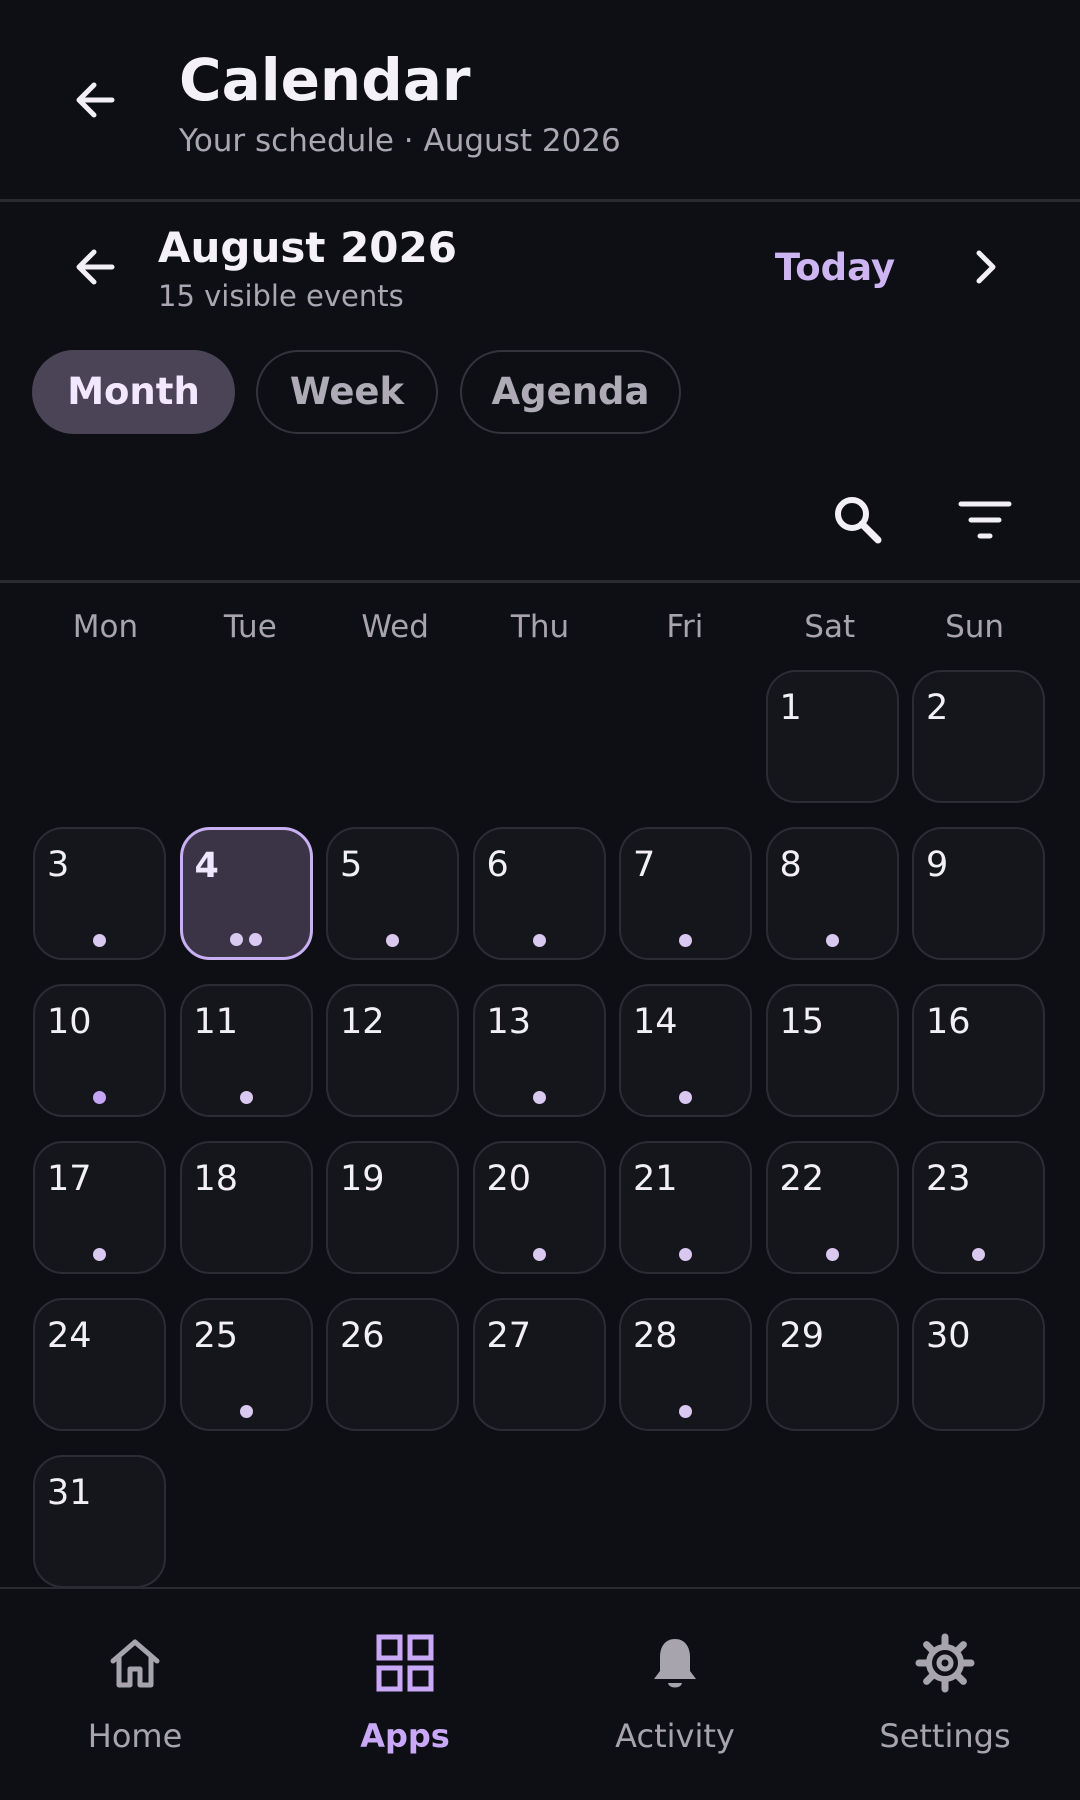 The width and height of the screenshot is (1080, 1800). What do you see at coordinates (246, 1364) in the screenshot?
I see `day-cell: 25` at bounding box center [246, 1364].